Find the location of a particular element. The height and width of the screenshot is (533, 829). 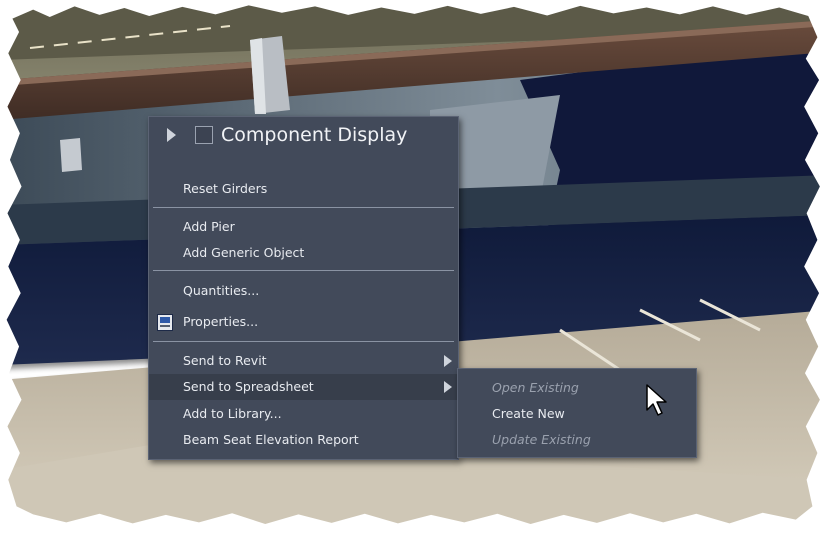

submenu-item-update-existing: Update Existing is located at coordinates (577, 440).